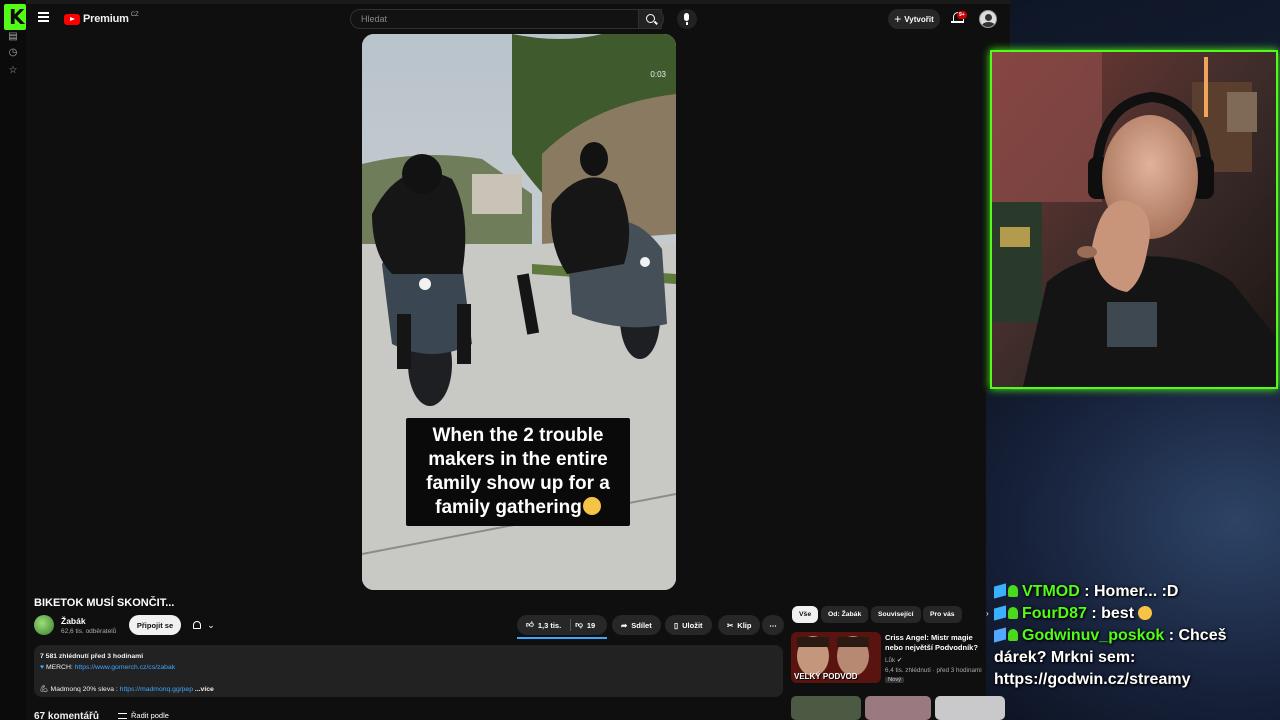  What do you see at coordinates (692, 625) in the screenshot?
I see `save-label: Uložit` at bounding box center [692, 625].